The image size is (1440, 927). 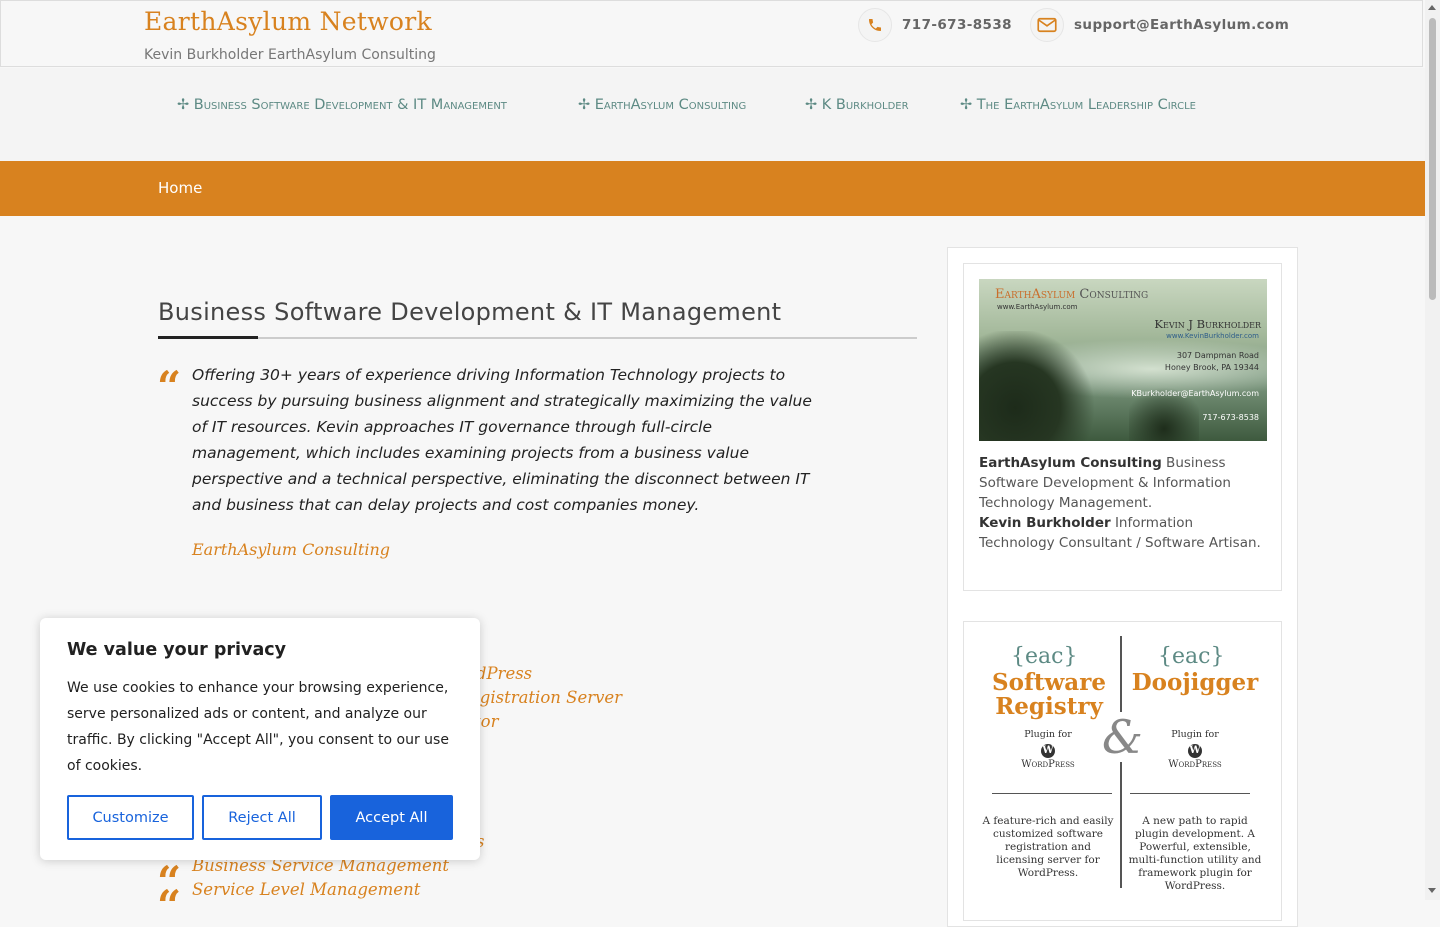 I want to click on title-divider-accent, so click(x=208, y=337).